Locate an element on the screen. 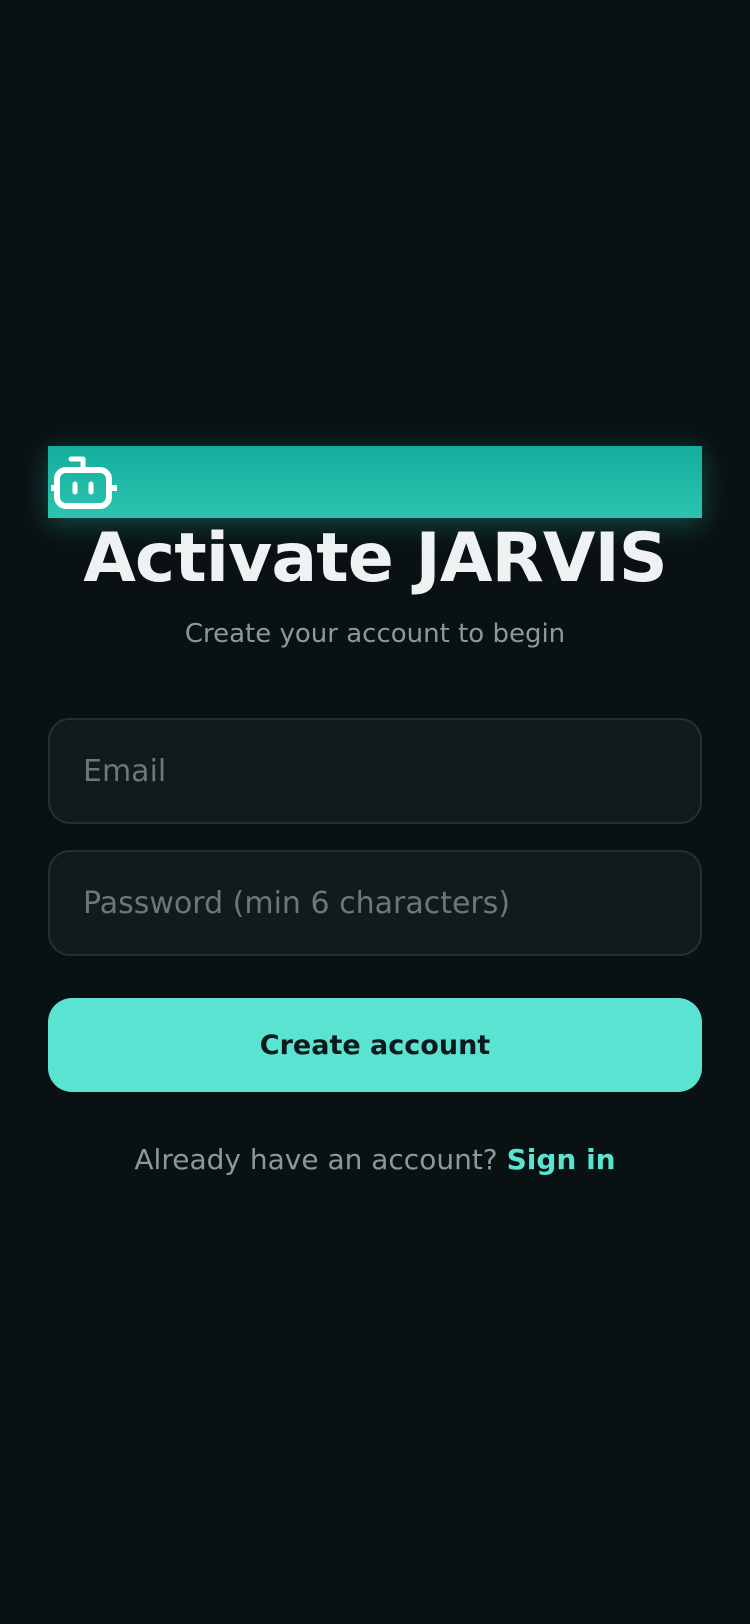  signin-link: Sign in is located at coordinates (561, 1159).